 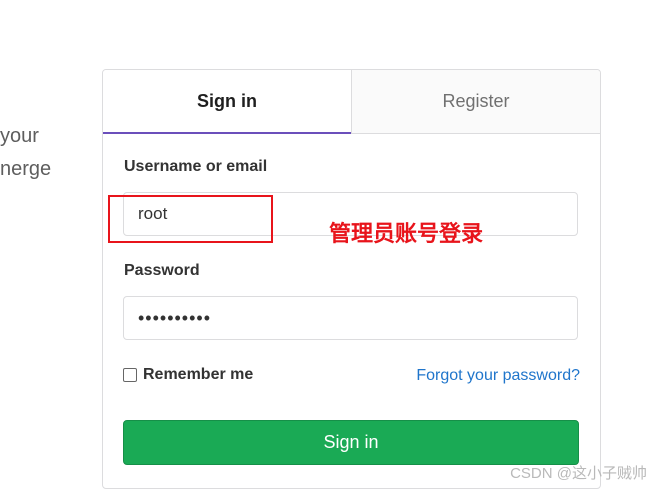 I want to click on sign-in-button: Sign in, so click(x=351, y=442).